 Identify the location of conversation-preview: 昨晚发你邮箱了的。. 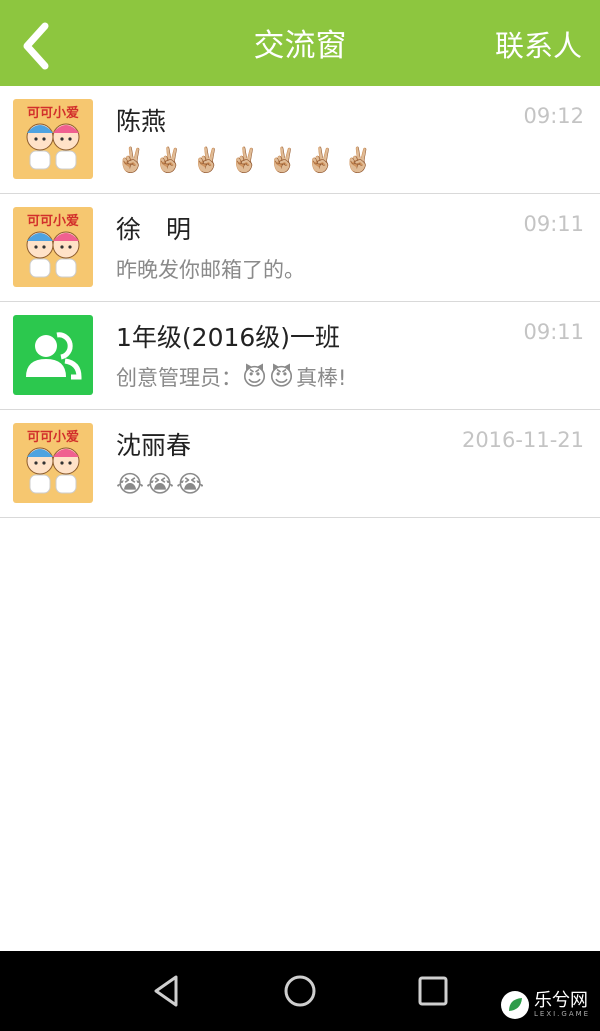
(210, 269).